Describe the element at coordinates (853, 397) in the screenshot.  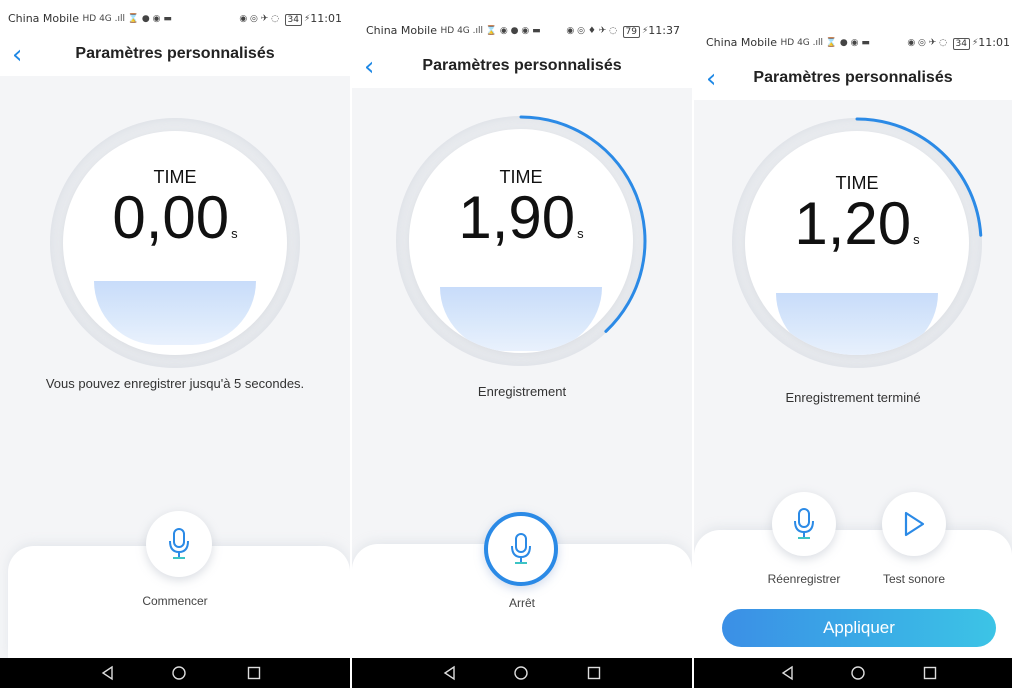
I see `status-caption: Enregistrement terminé` at that location.